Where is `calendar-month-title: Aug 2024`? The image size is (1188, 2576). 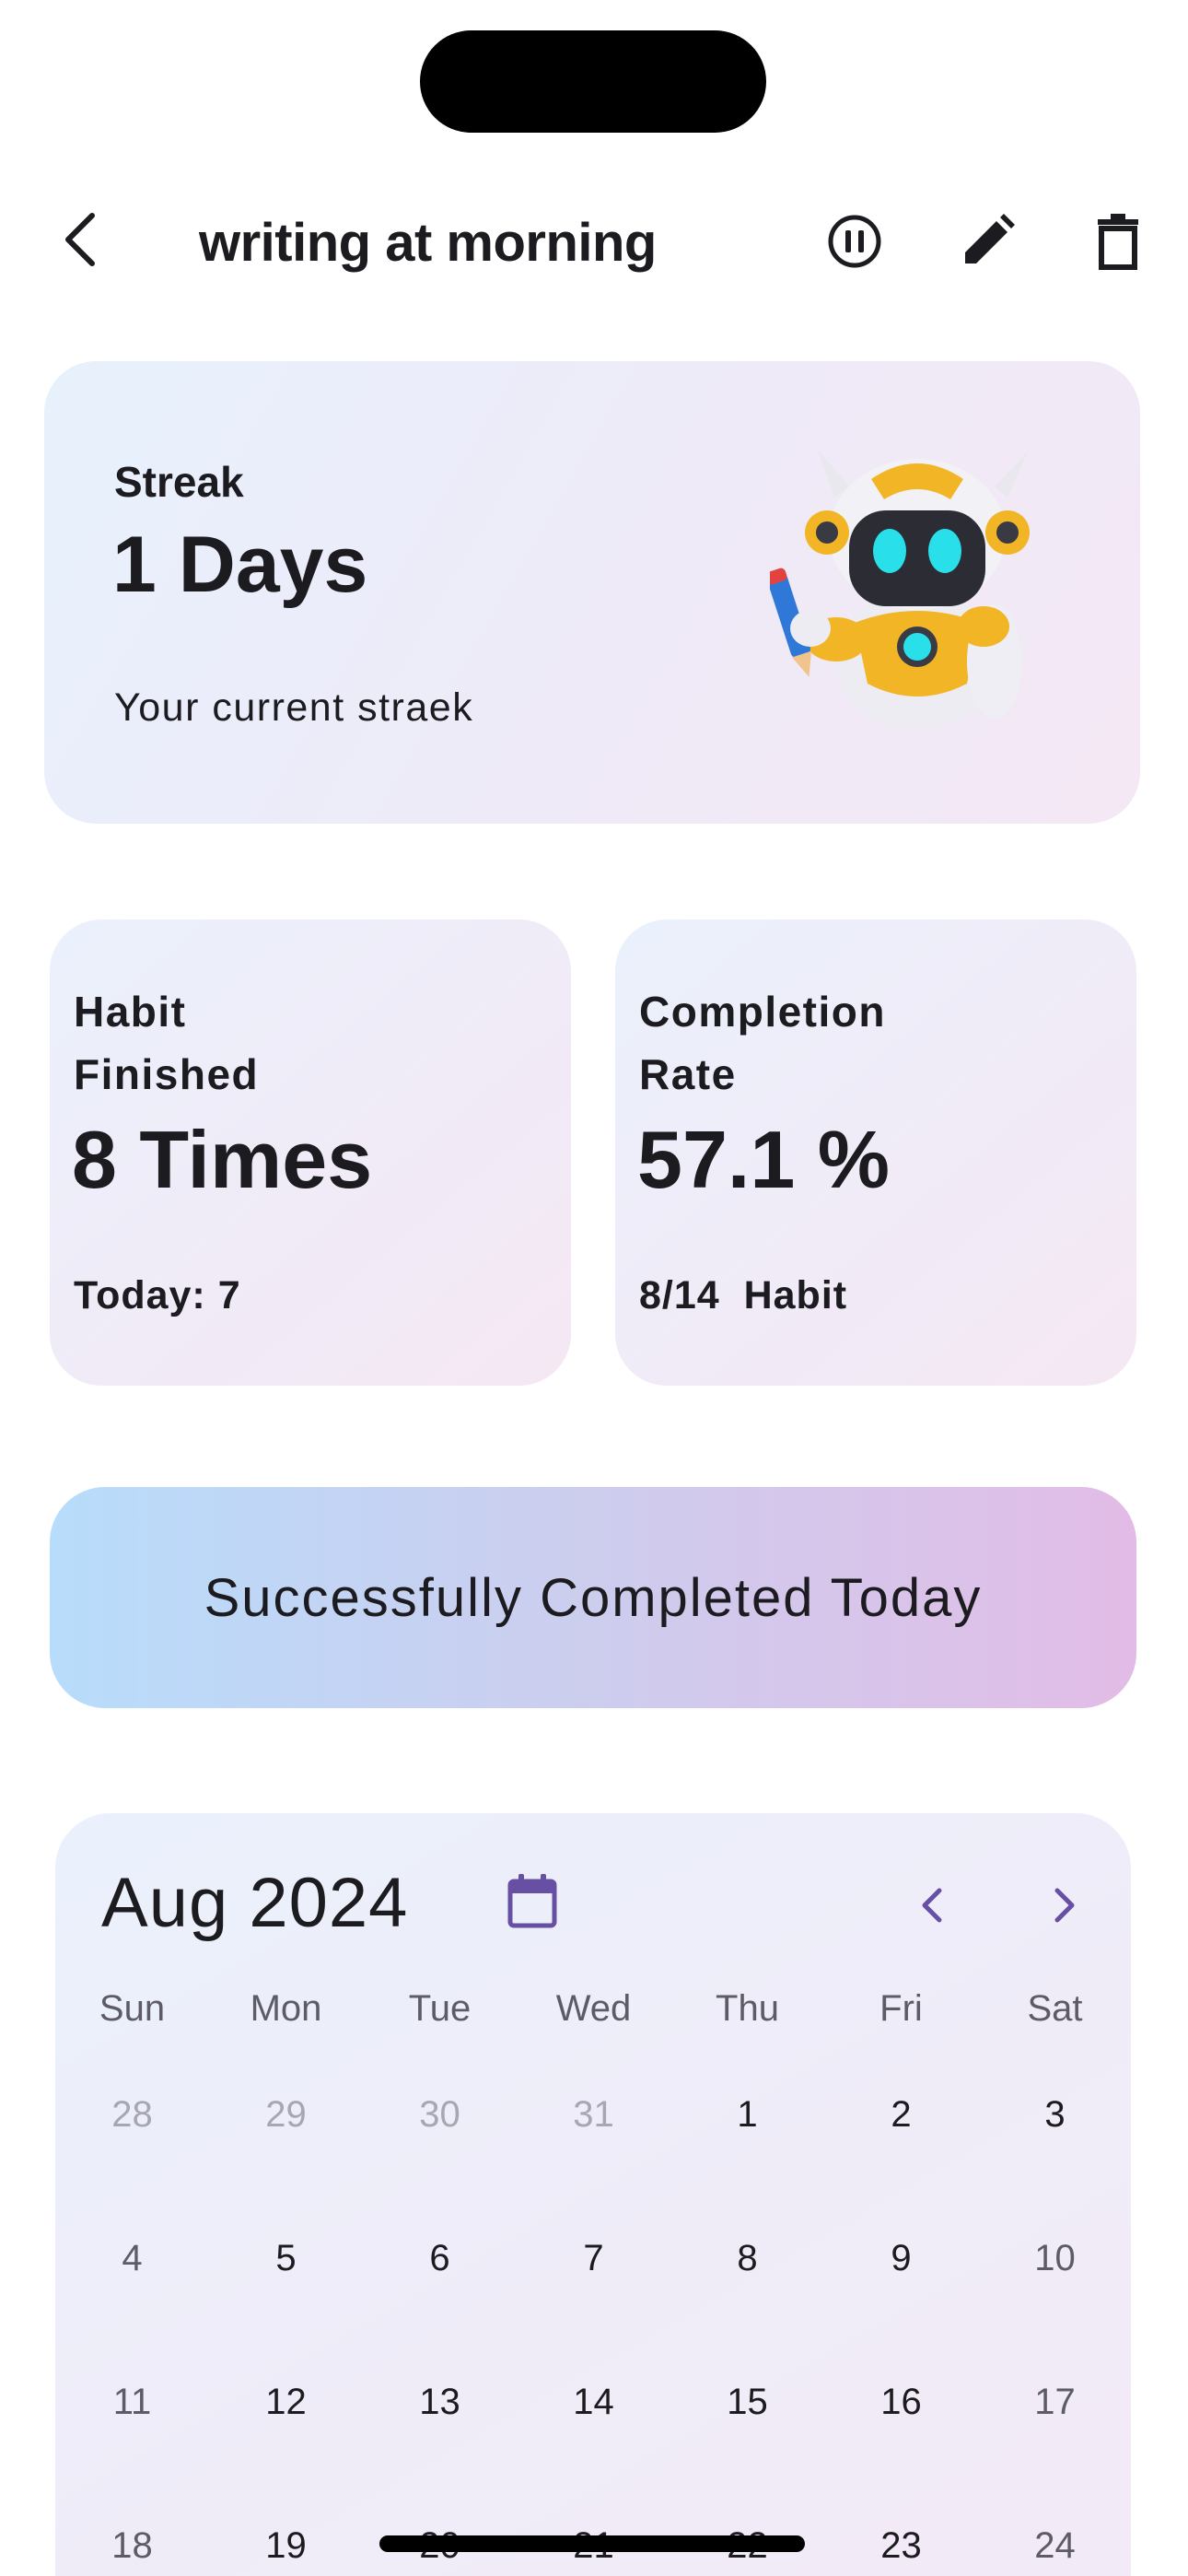 calendar-month-title: Aug 2024 is located at coordinates (255, 1903).